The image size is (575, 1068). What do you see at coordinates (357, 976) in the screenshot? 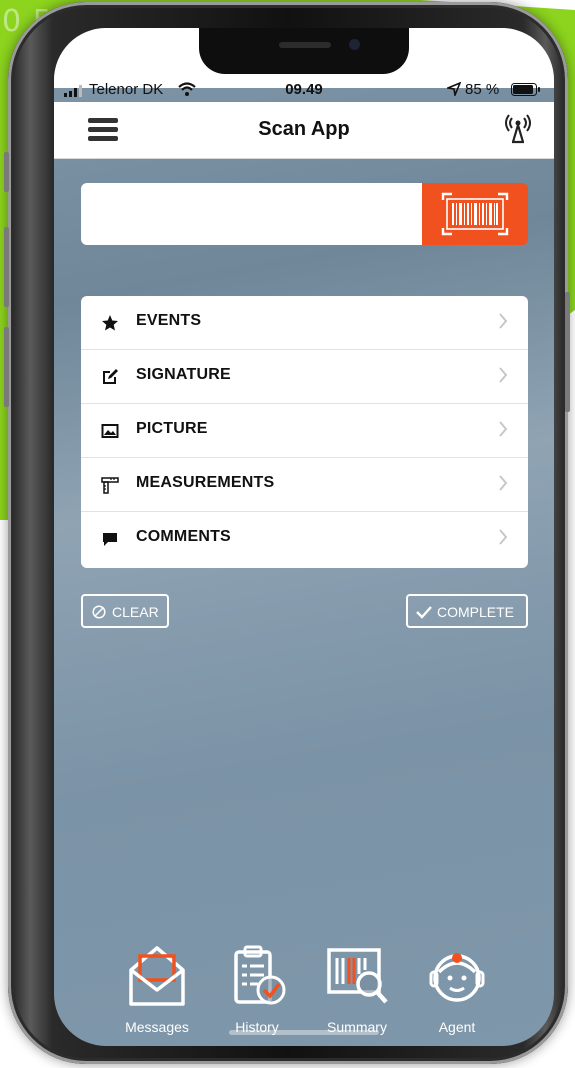
I see `summary-icon` at bounding box center [357, 976].